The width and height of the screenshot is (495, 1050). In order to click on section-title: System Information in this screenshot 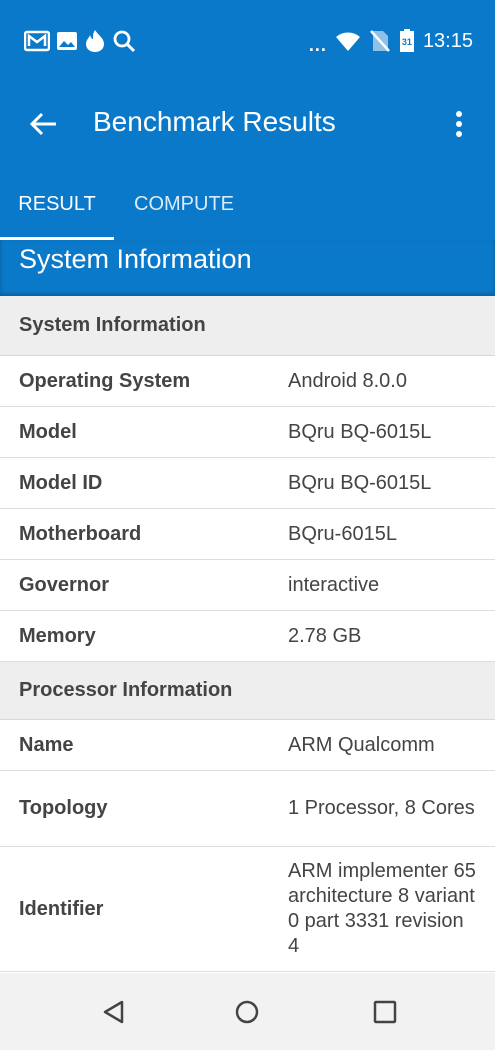, I will do `click(135, 259)`.